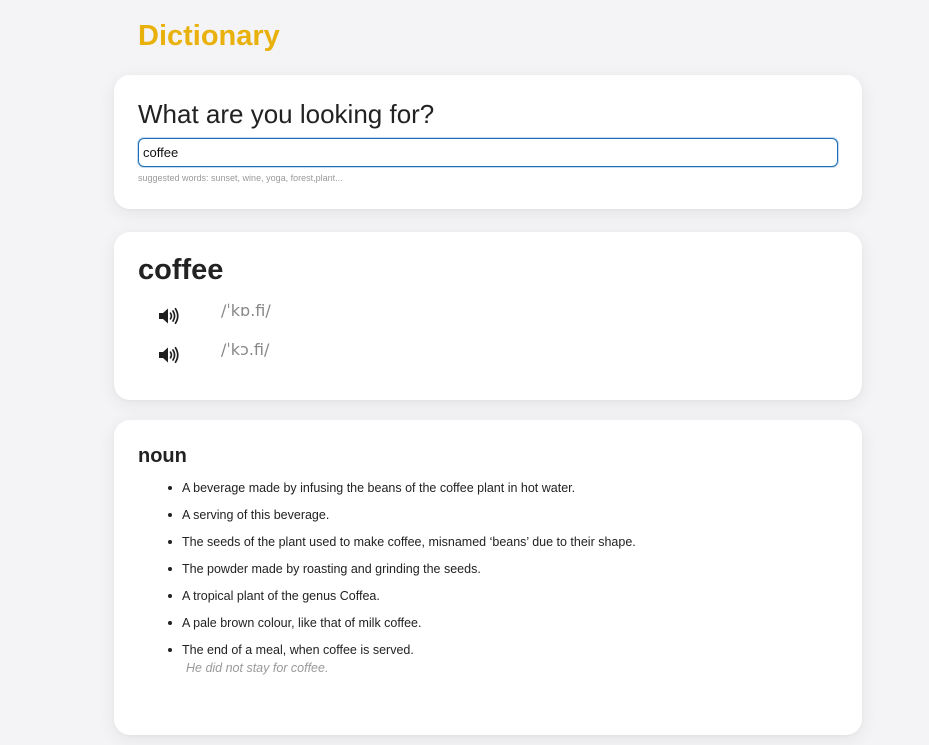  I want to click on phonetic-row: /ˈkɒ.fi/, so click(258, 314).